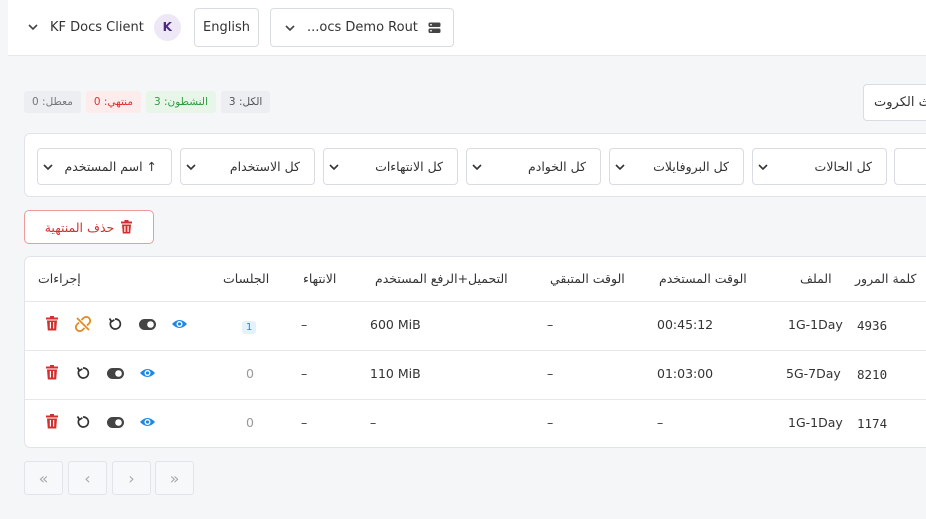 The height and width of the screenshot is (519, 926). I want to click on avatar: K, so click(167, 27).